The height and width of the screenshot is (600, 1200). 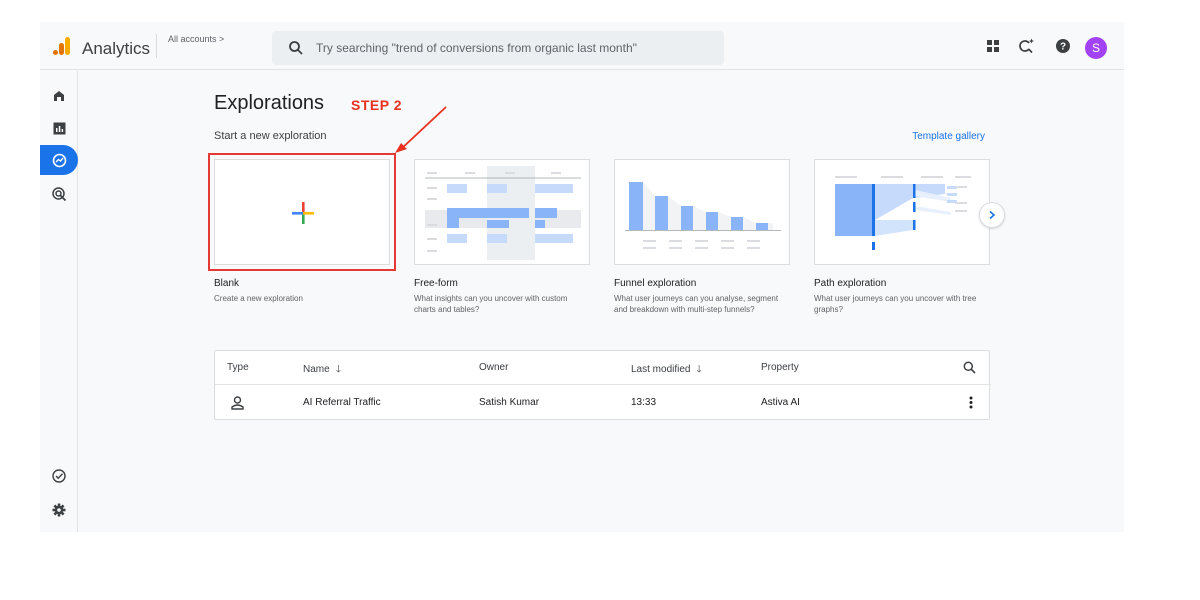 I want to click on page-title: Explorations, so click(x=269, y=103).